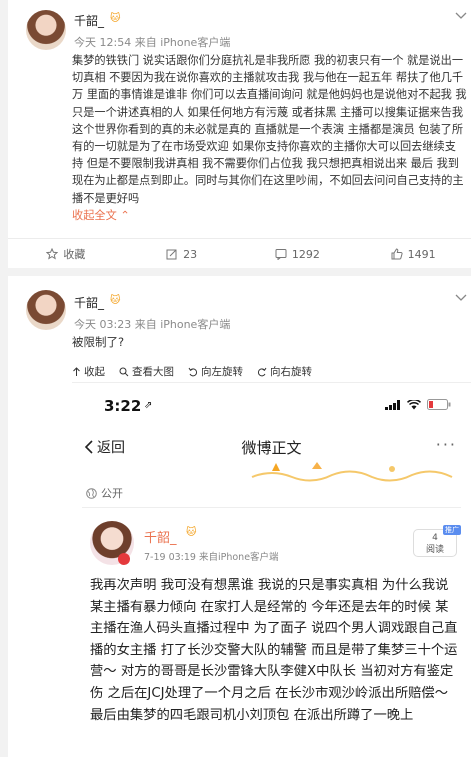 Image resolution: width=471 pixels, height=757 pixels. What do you see at coordinates (94, 215) in the screenshot?
I see `collapse-label: 收起全文` at bounding box center [94, 215].